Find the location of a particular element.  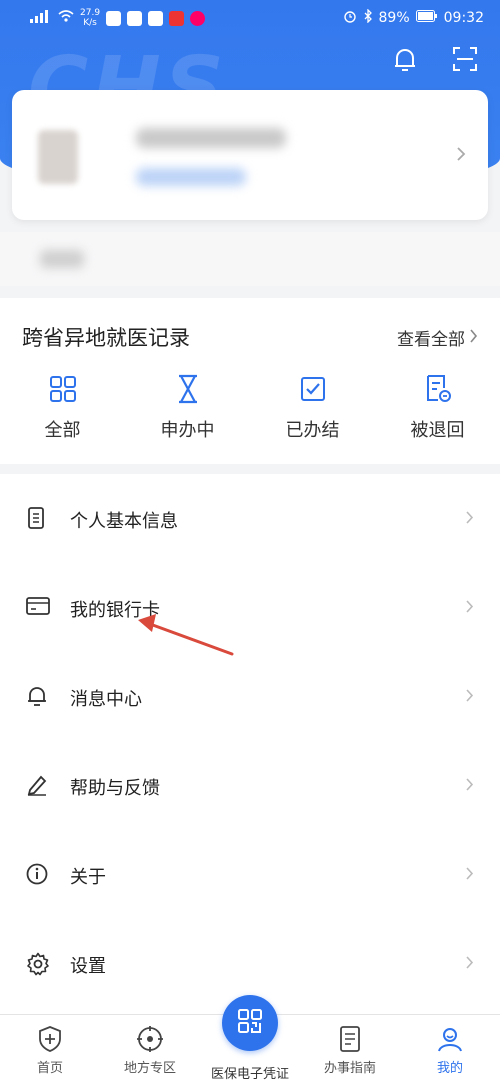

battery-icon is located at coordinates (426, 18).